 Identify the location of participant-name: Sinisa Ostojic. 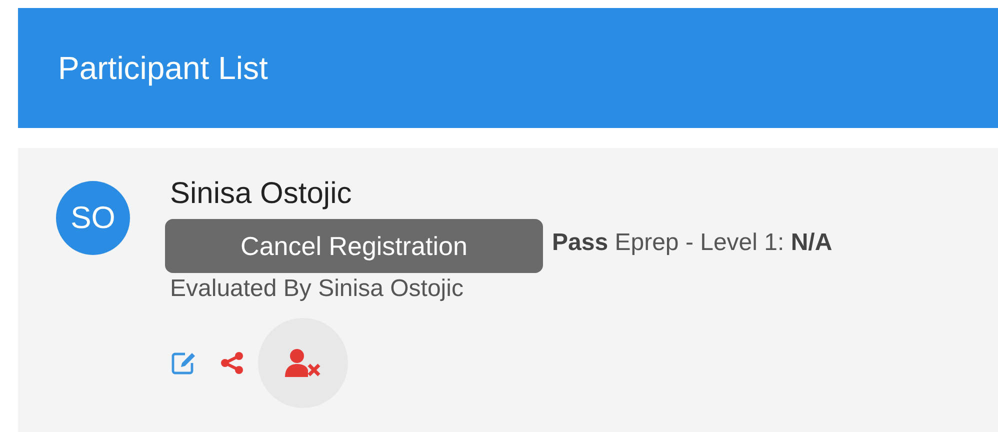
(261, 194).